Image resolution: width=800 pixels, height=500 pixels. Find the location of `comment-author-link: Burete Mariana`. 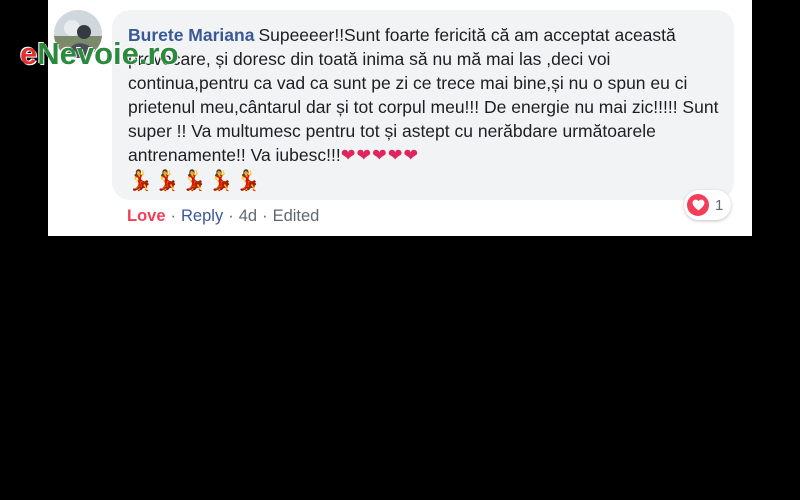

comment-author-link: Burete Mariana is located at coordinates (191, 35).